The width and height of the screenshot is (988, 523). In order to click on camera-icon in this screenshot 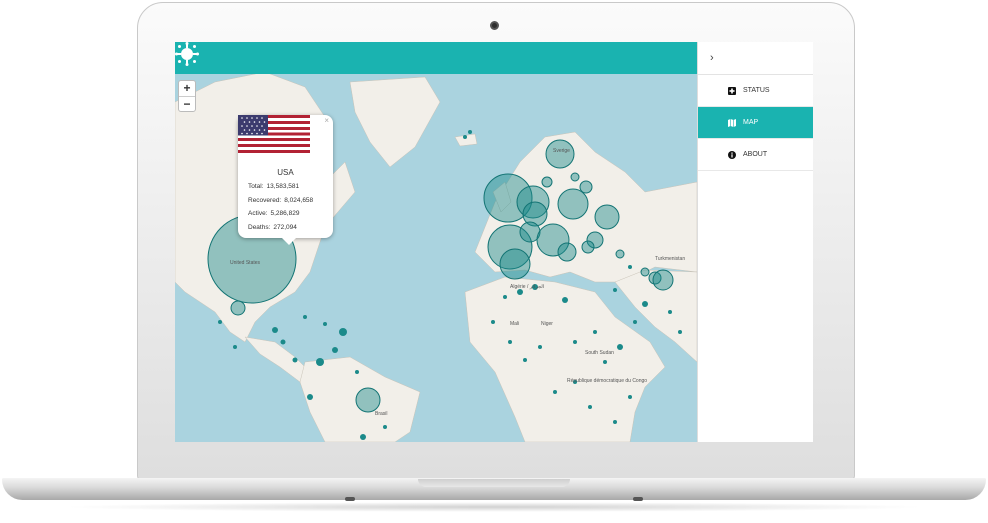, I will do `click(494, 25)`.